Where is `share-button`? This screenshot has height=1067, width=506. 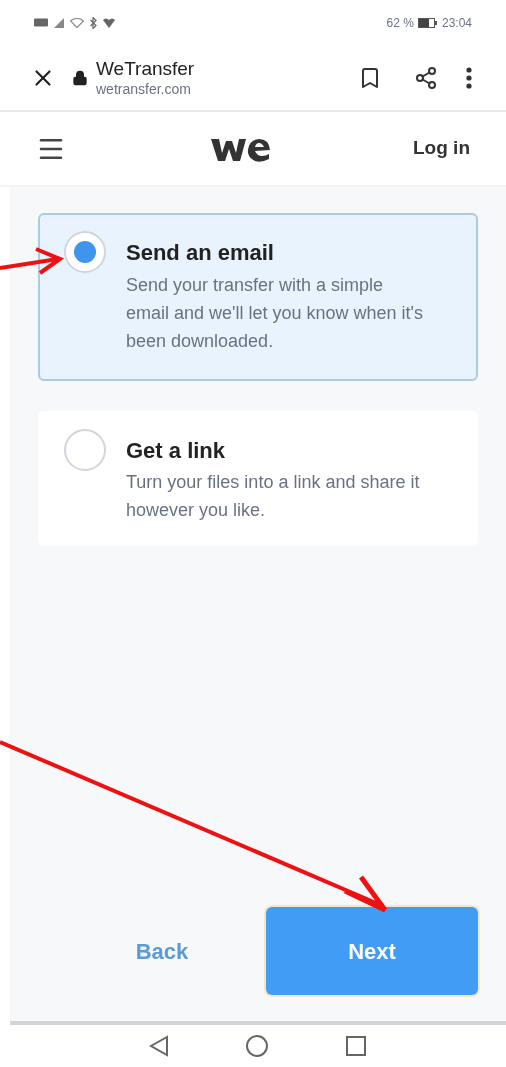
share-button is located at coordinates (426, 77).